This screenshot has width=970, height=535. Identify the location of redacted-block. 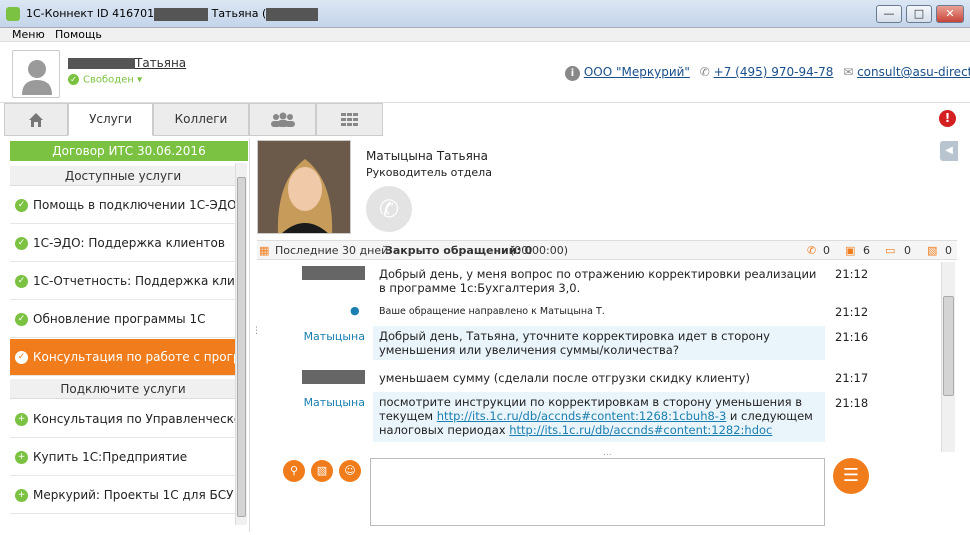
(292, 14).